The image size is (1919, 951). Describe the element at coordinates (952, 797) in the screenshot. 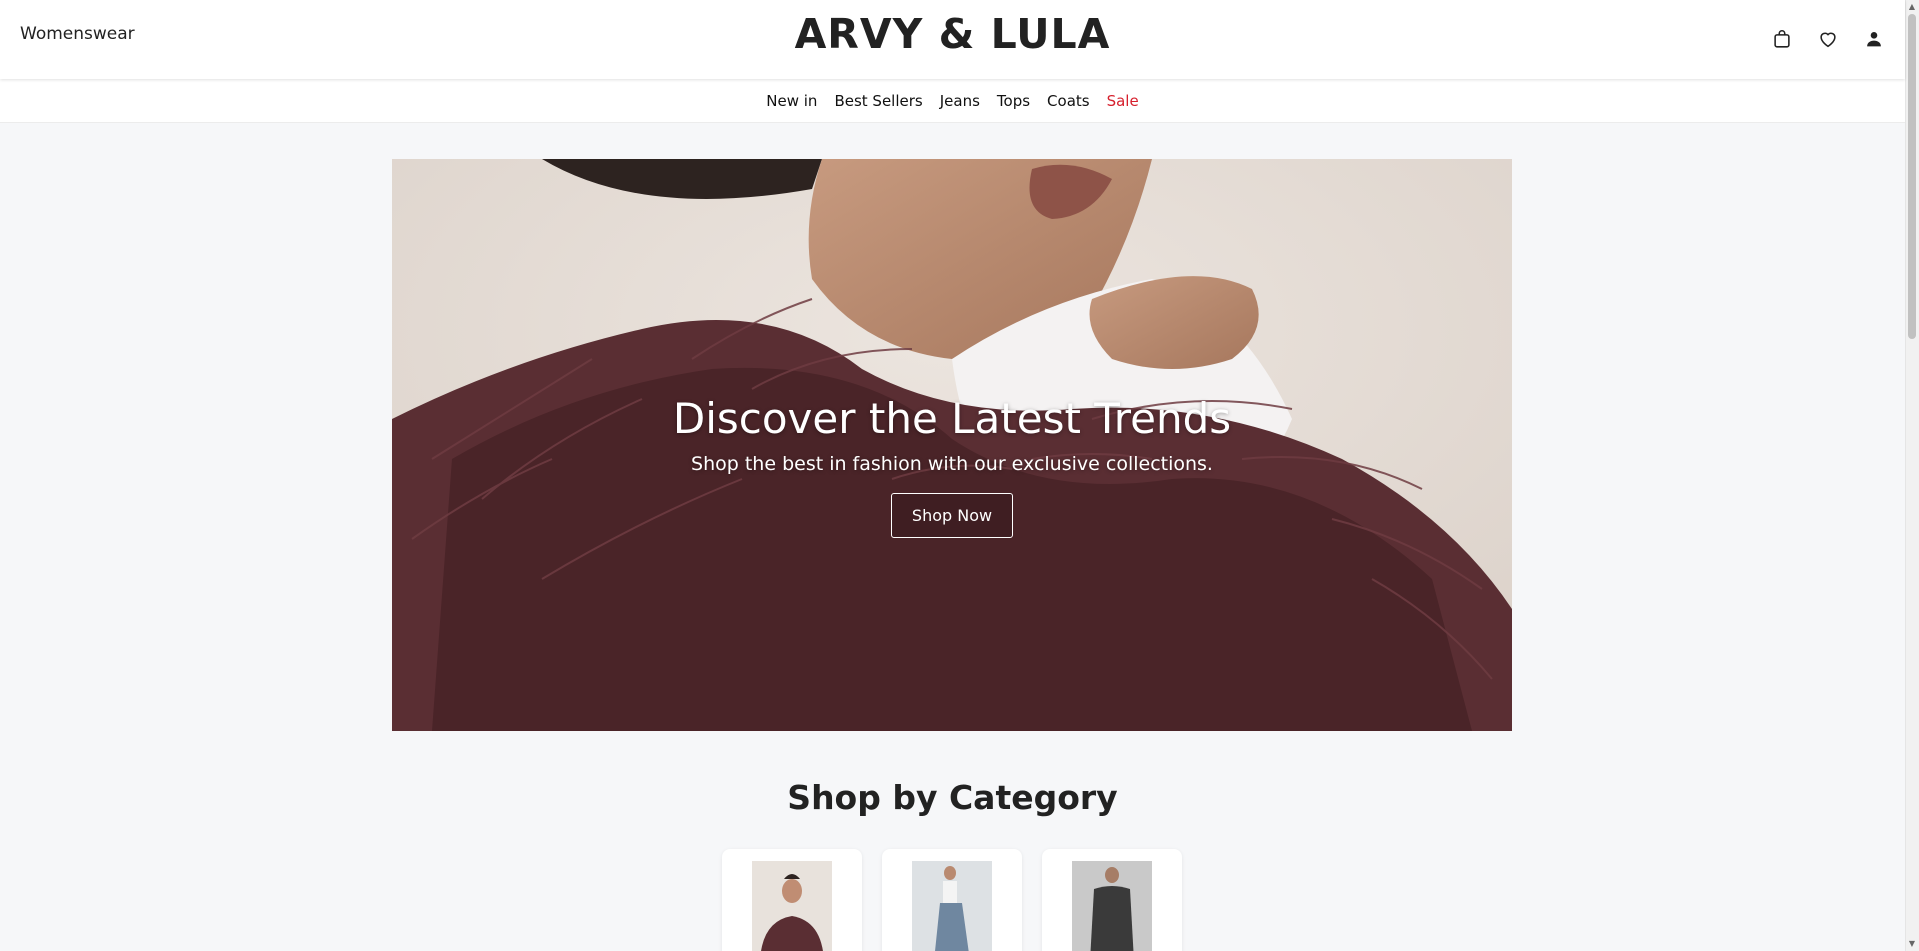

I see `category-section-title: Shop by Category` at that location.